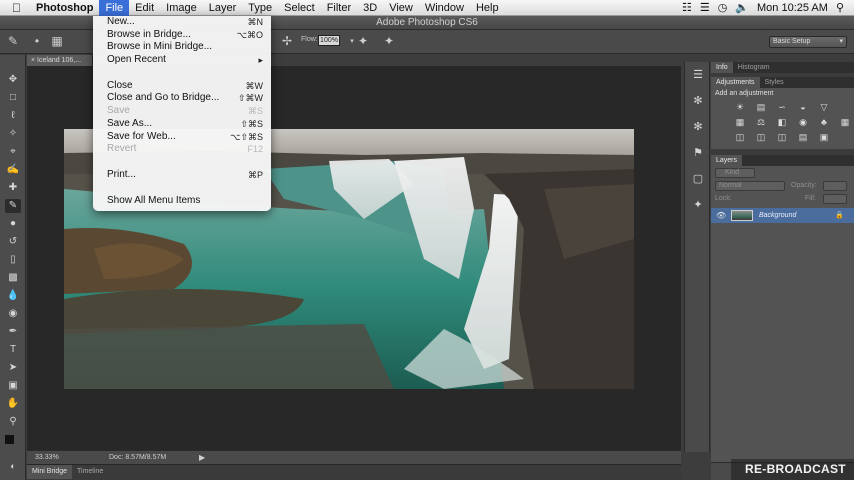 Image resolution: width=854 pixels, height=480 pixels. I want to click on color-balance-icon: ⚖, so click(761, 122).